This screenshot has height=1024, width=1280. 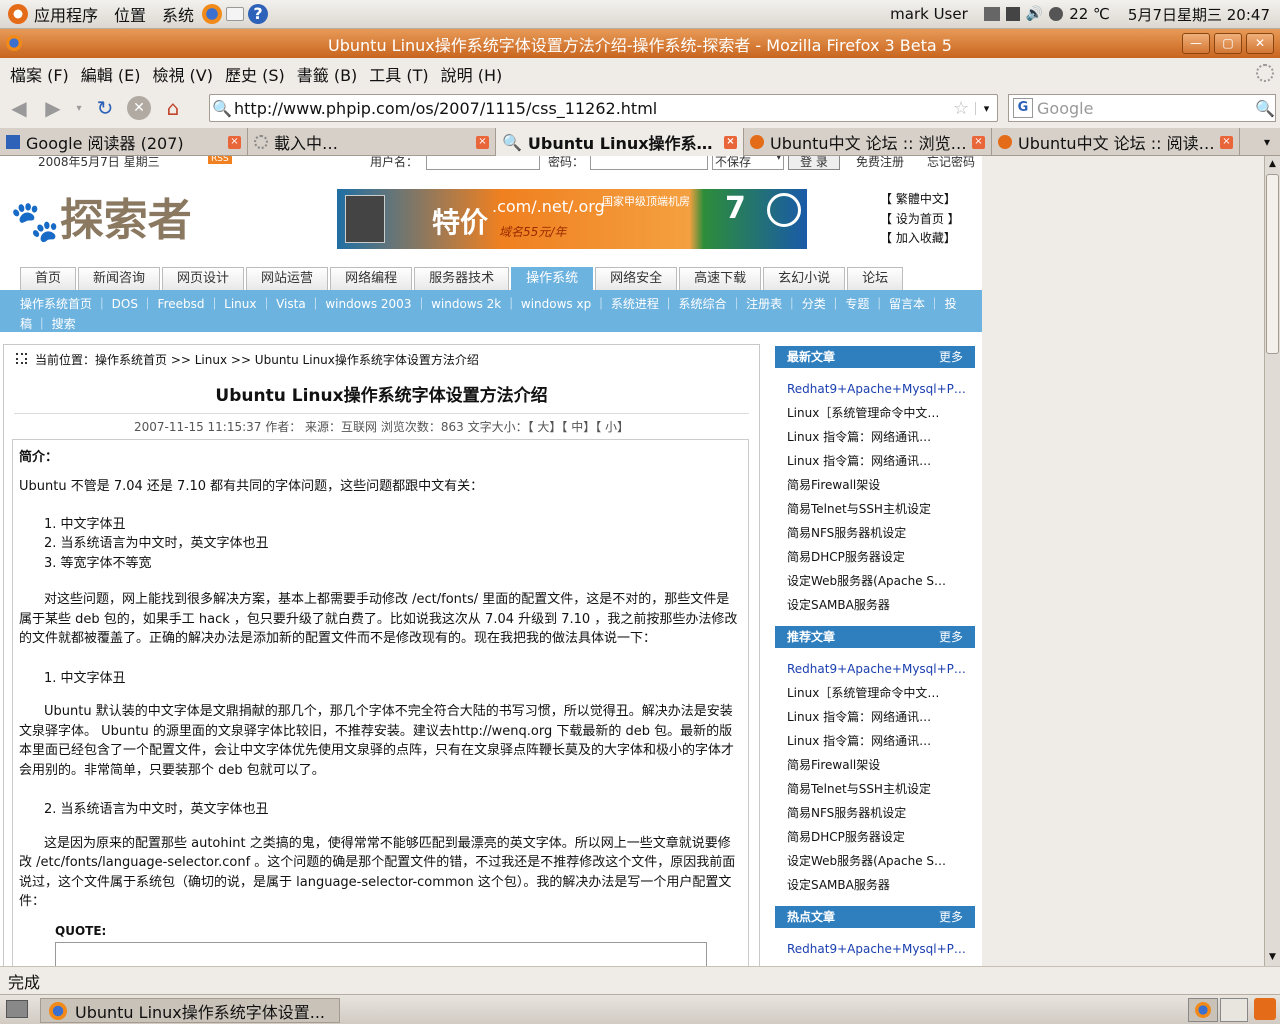 I want to click on tab-ubuntu-forum-browse: Ubuntu中文 论坛 :: 浏览… ×, so click(x=868, y=142).